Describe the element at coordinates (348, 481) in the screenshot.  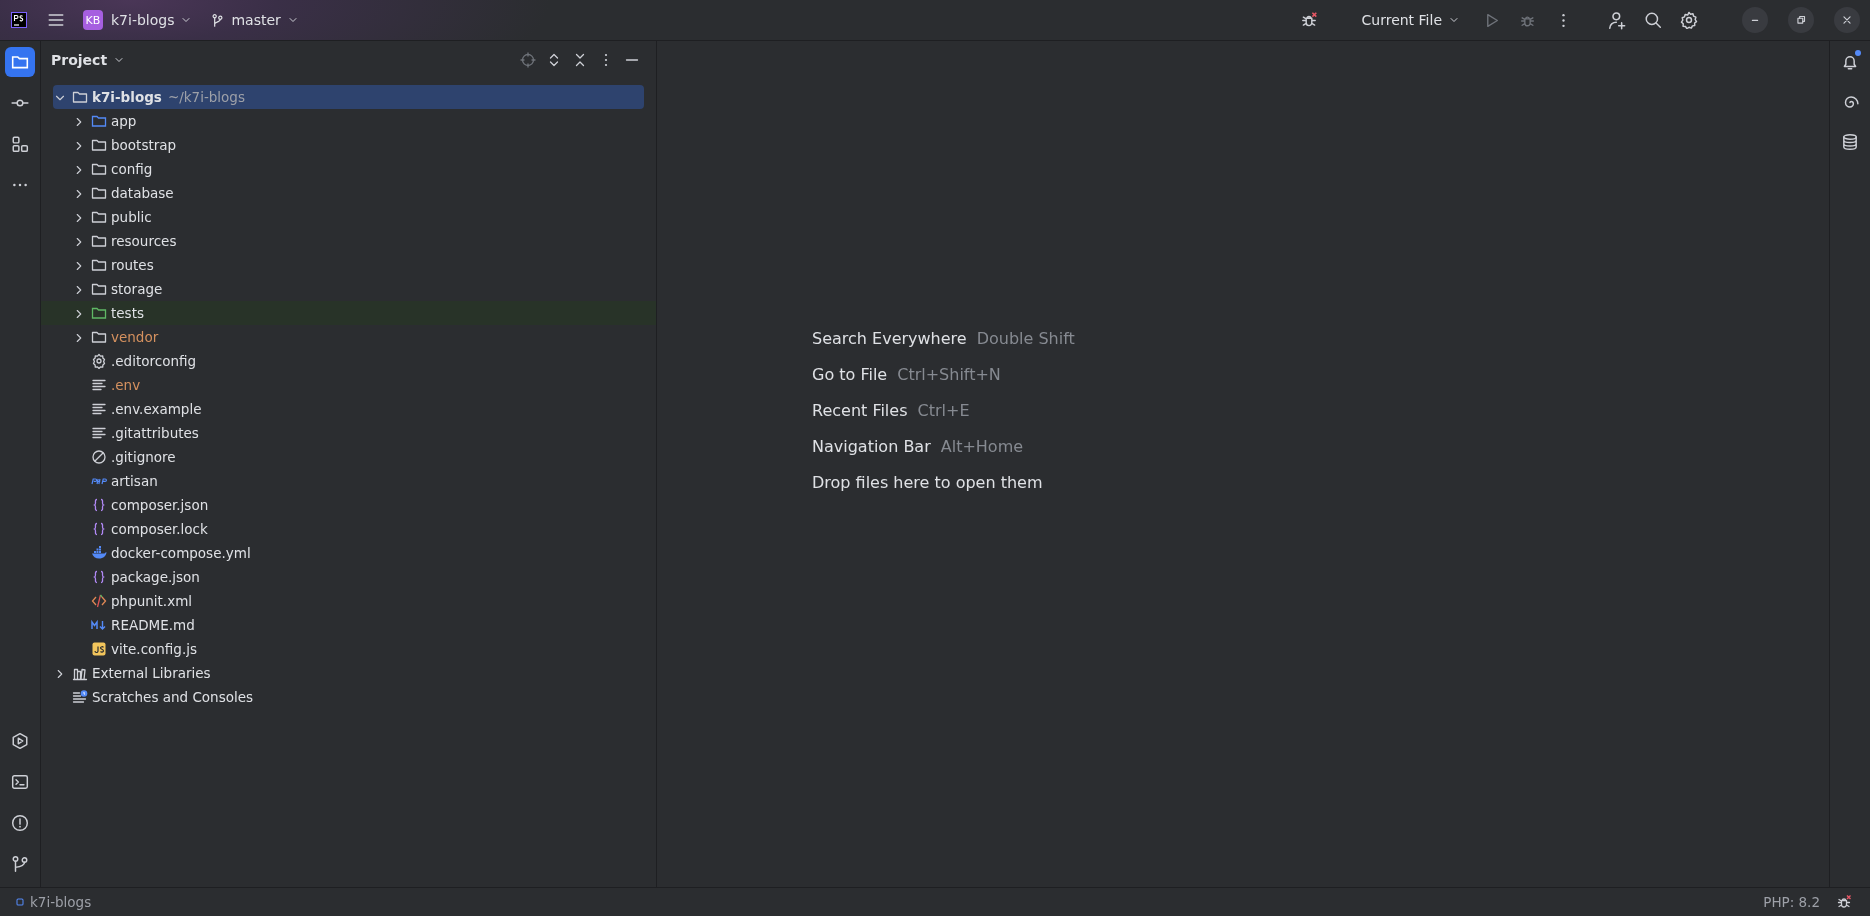
I see `tree-item: artisan` at that location.